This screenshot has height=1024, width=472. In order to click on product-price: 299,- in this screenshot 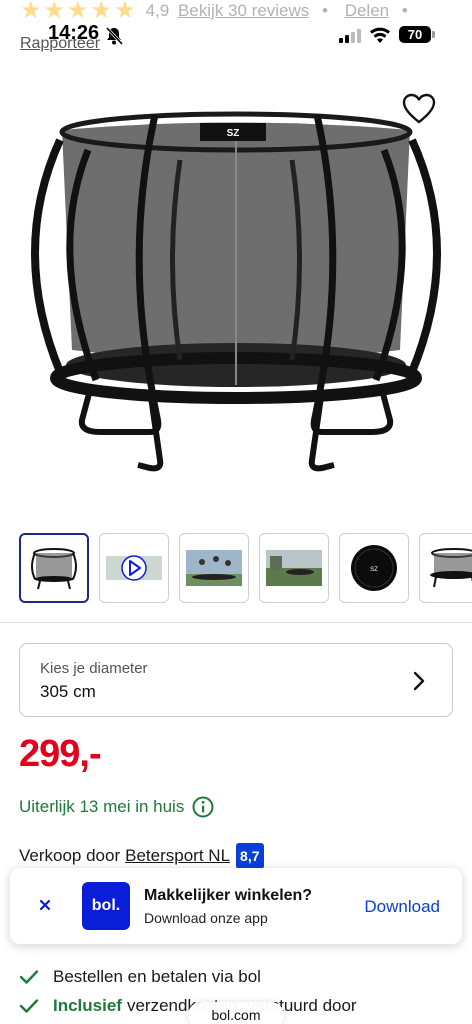, I will do `click(60, 754)`.